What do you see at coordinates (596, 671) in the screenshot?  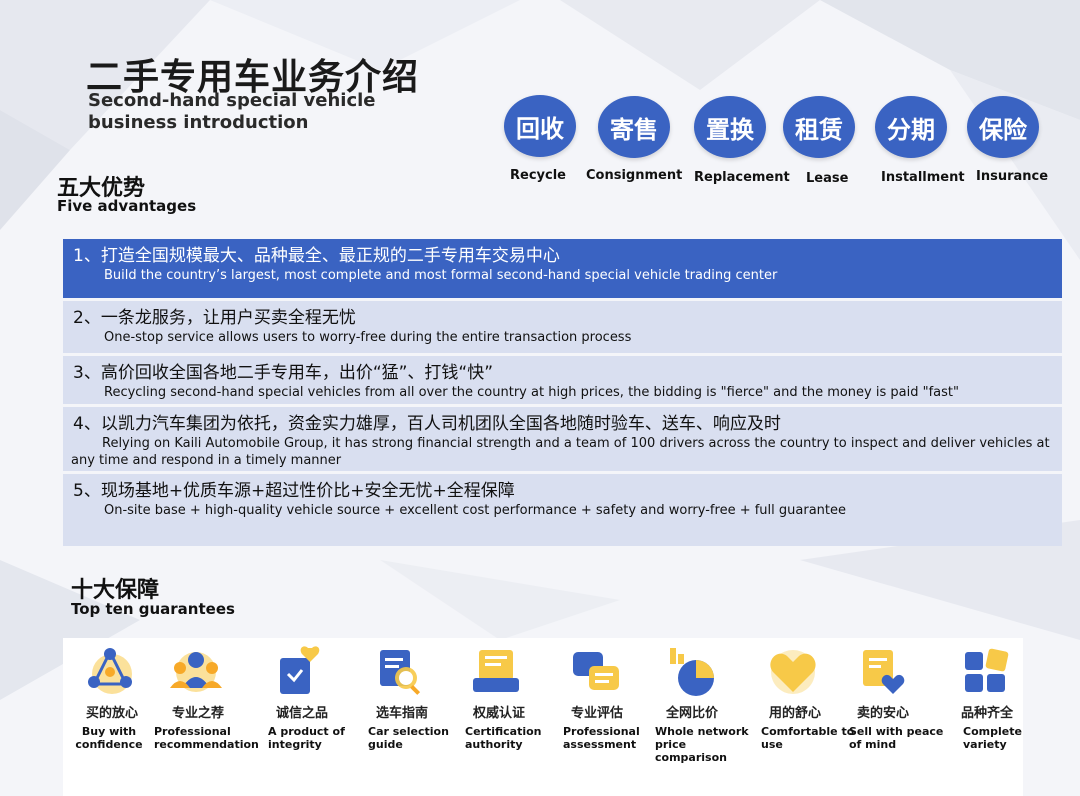 I see `chat-bubbles-icon` at bounding box center [596, 671].